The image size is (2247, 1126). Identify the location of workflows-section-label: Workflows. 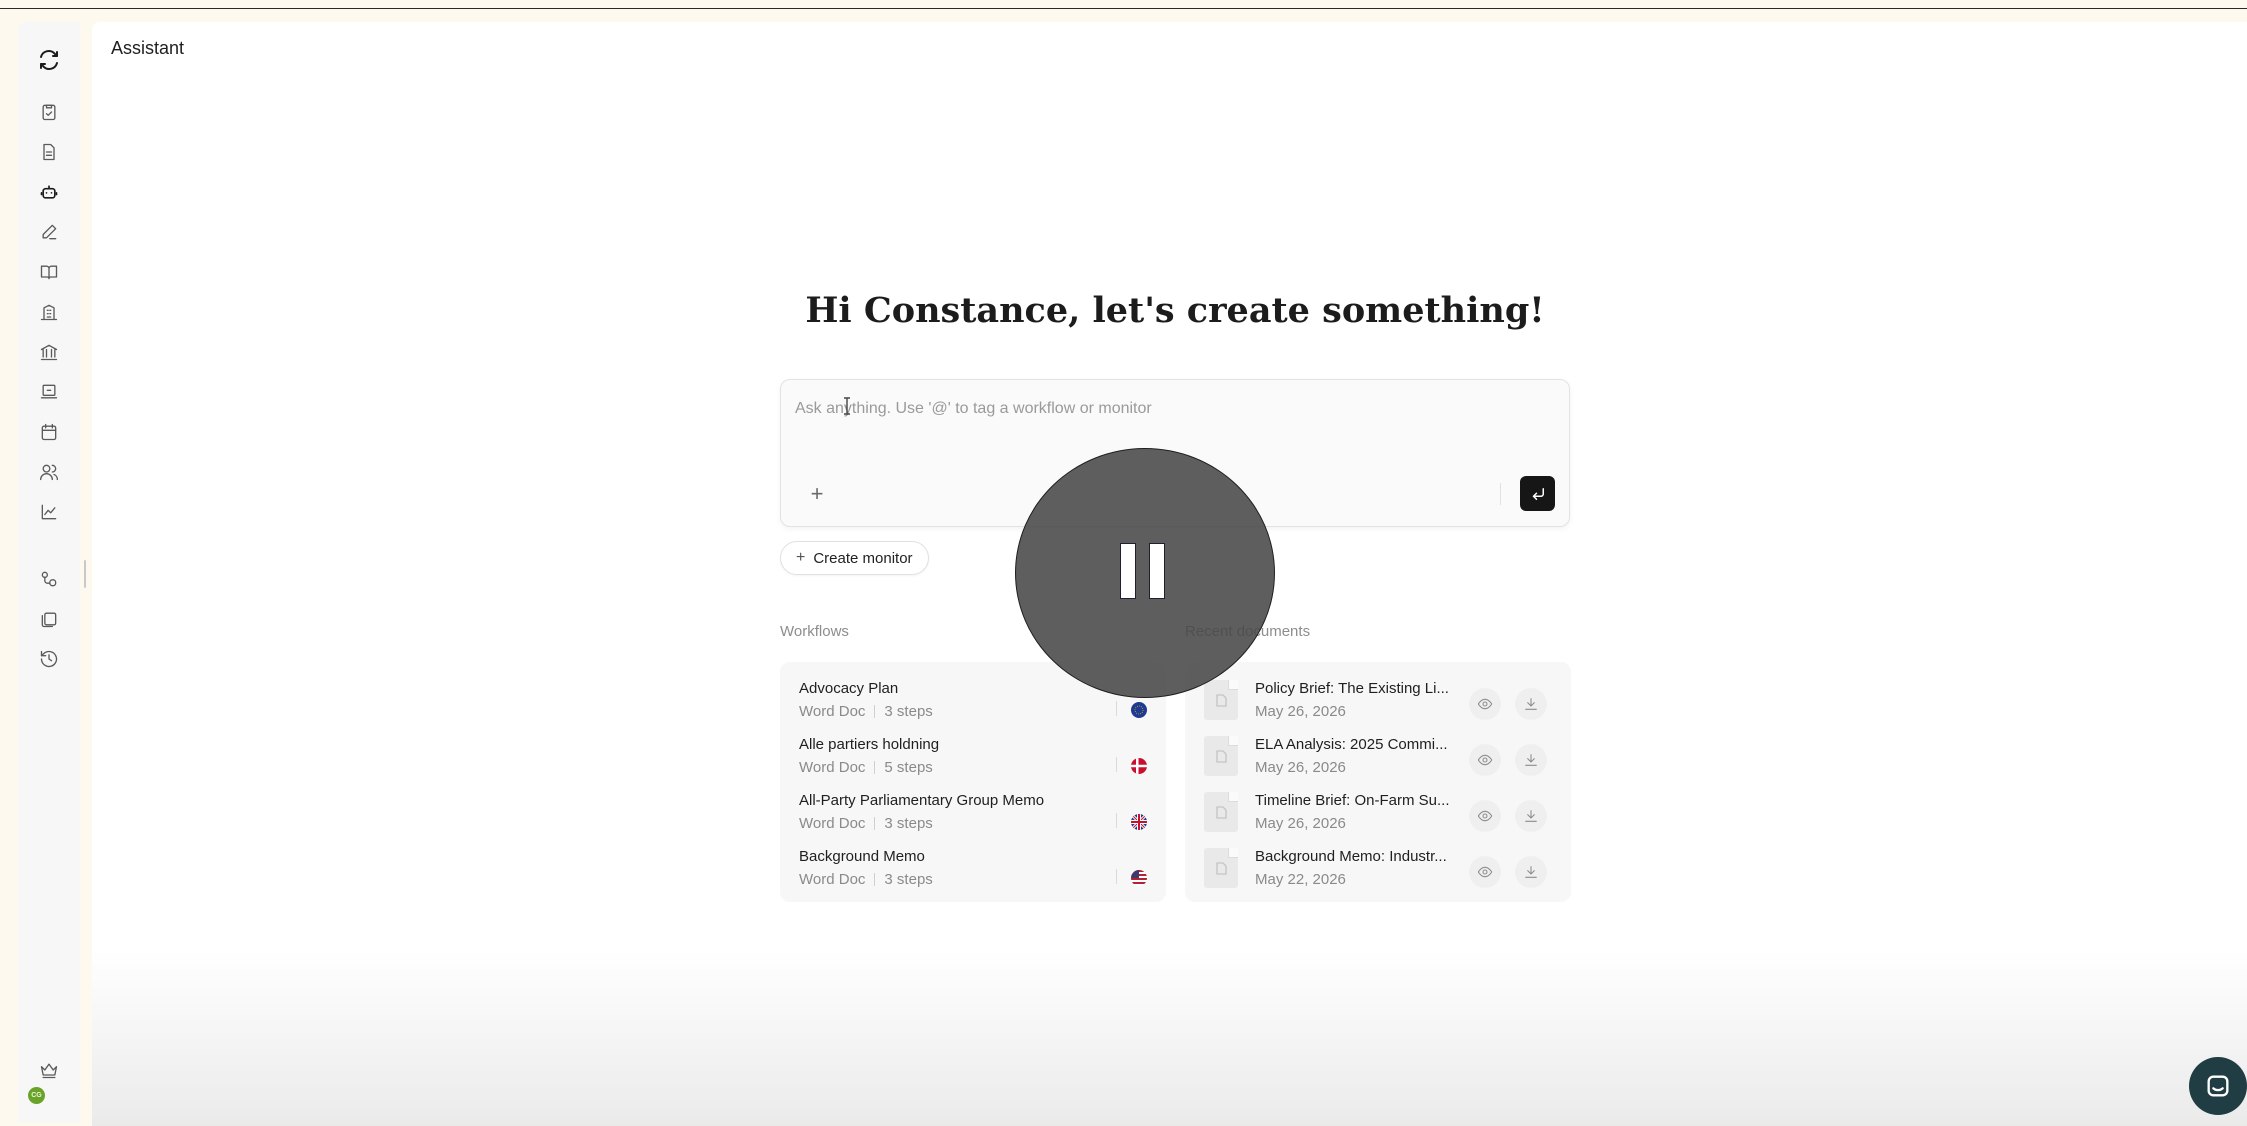
(814, 631).